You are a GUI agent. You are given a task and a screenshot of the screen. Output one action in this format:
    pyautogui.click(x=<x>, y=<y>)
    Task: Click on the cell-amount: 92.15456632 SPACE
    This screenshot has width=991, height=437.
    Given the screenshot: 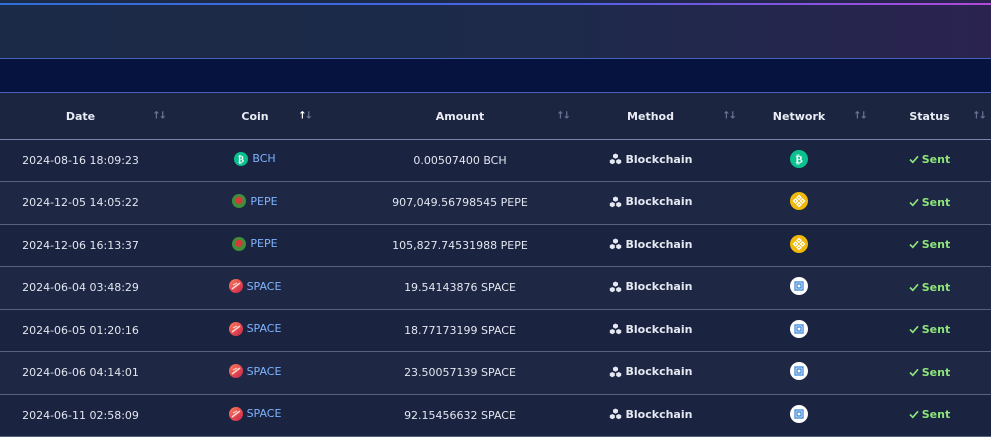 What is the action you would take?
    pyautogui.click(x=460, y=415)
    